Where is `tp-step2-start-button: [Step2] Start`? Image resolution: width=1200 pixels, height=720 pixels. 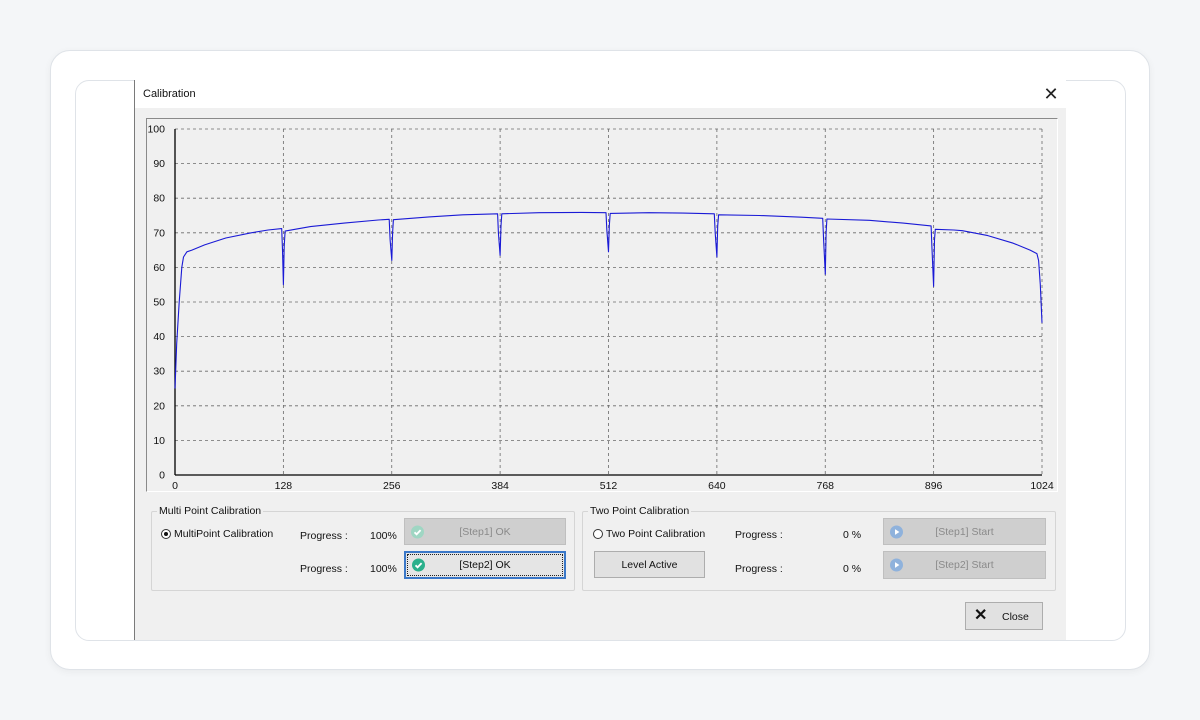
tp-step2-start-button: [Step2] Start is located at coordinates (964, 565).